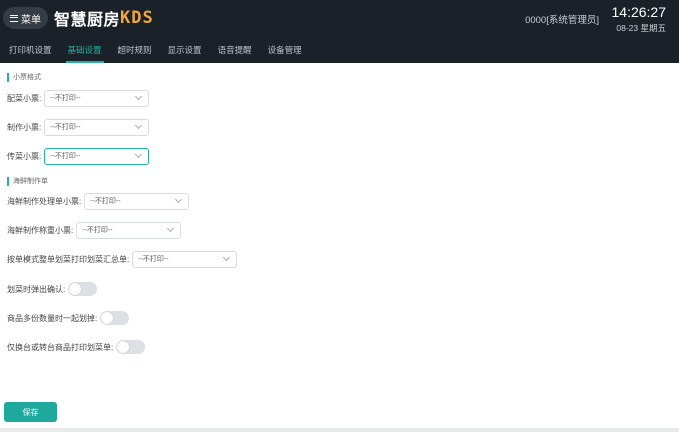 The height and width of the screenshot is (432, 679). What do you see at coordinates (185, 51) in the screenshot?
I see `tab-display-settings: 显示设置` at bounding box center [185, 51].